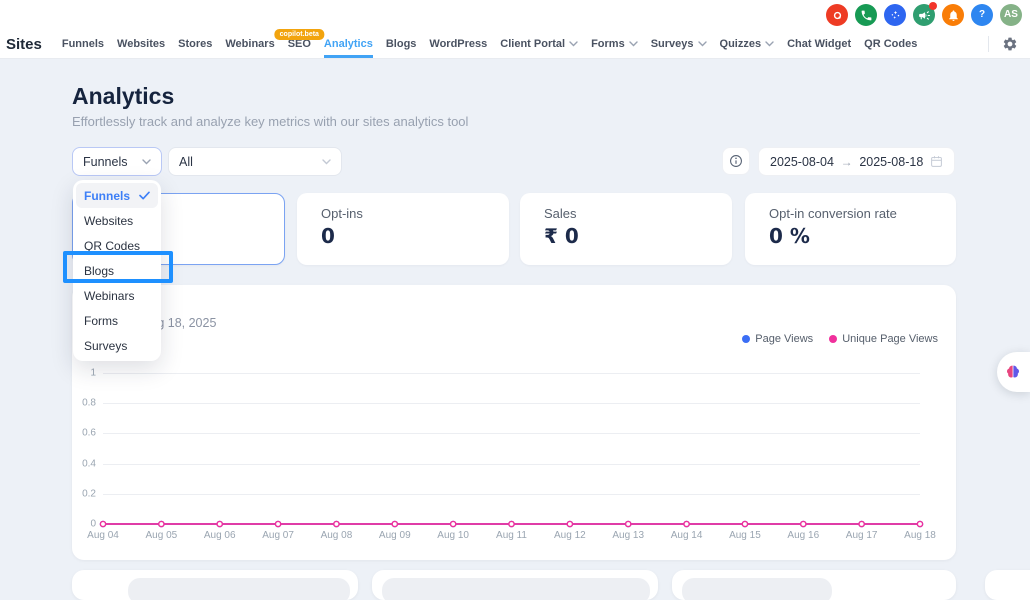  I want to click on menu-item-funnels: Funnels, so click(117, 195).